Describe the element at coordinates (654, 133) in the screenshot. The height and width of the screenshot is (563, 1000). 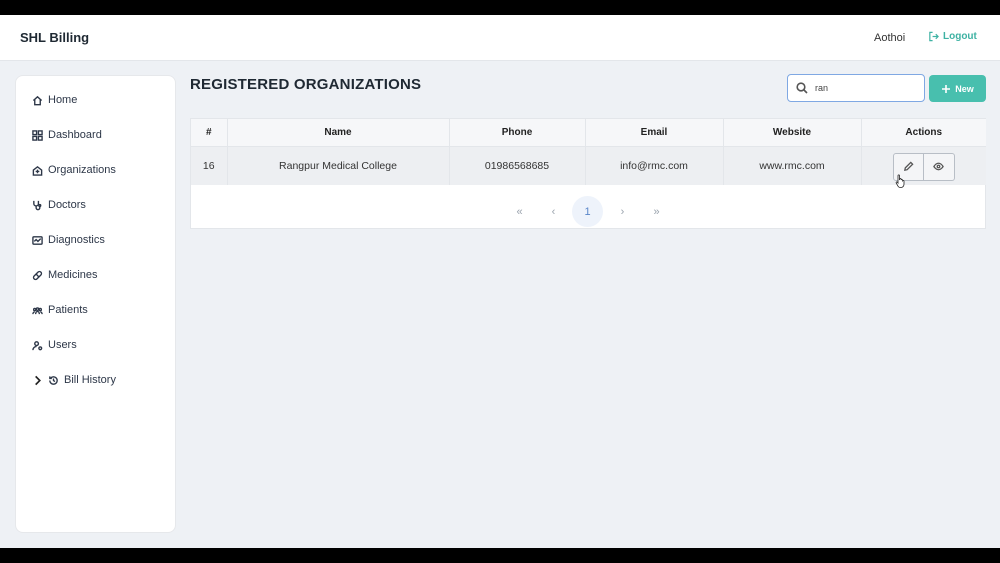
I see `column-header: Email` at that location.